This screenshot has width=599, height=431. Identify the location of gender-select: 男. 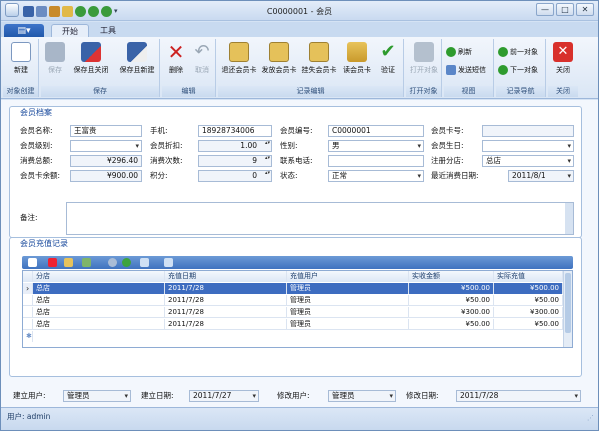
(376, 146).